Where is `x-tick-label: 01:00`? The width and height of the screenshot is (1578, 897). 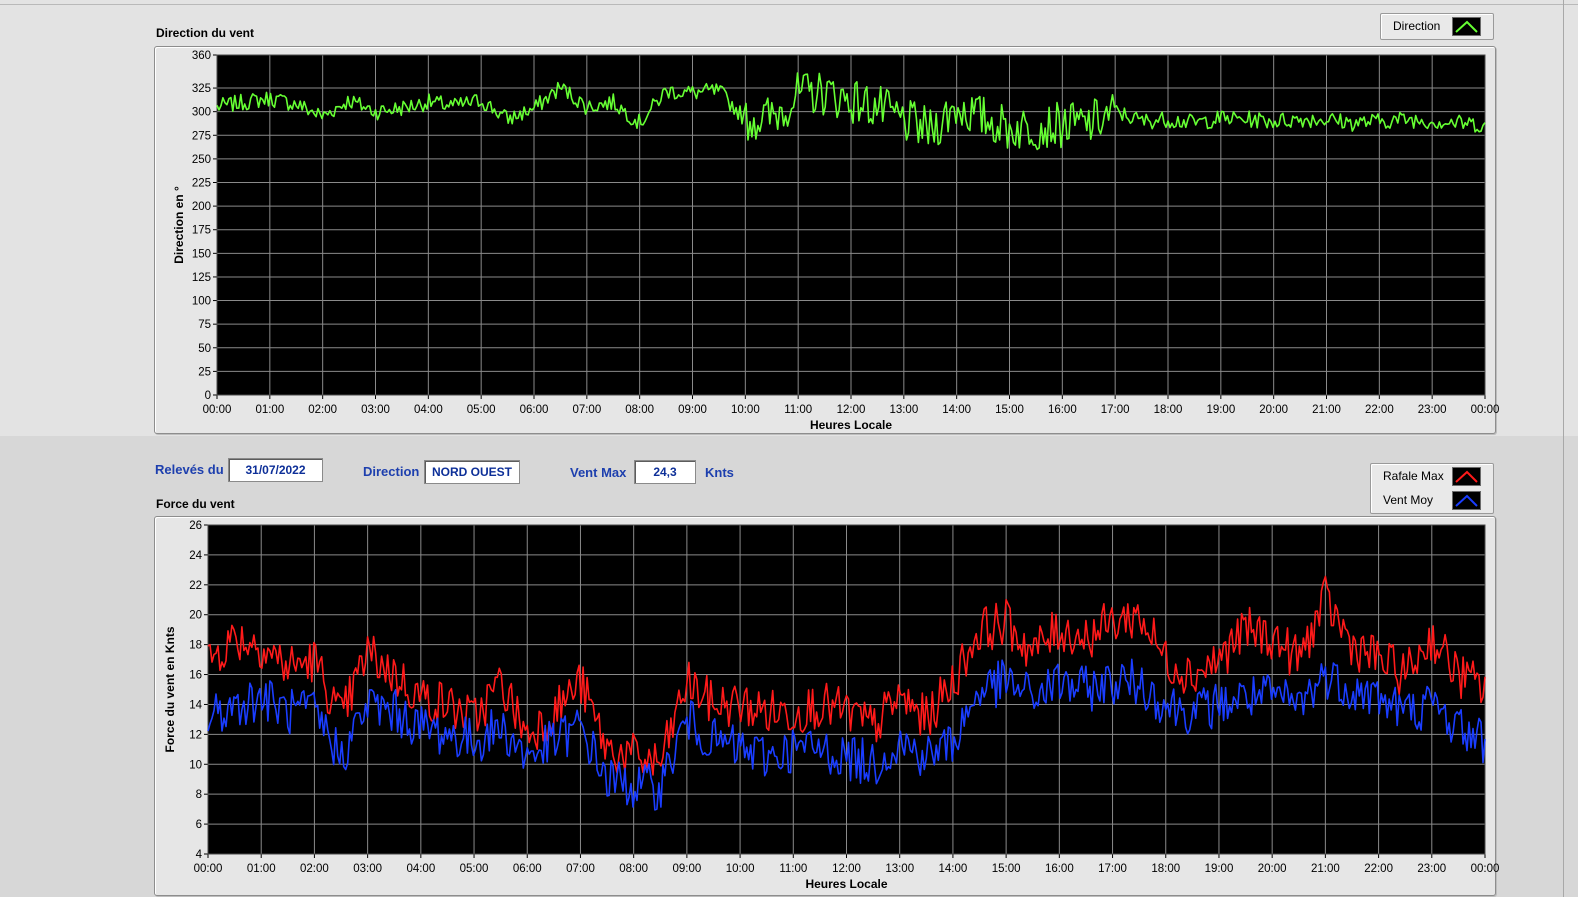
x-tick-label: 01:00 is located at coordinates (261, 869).